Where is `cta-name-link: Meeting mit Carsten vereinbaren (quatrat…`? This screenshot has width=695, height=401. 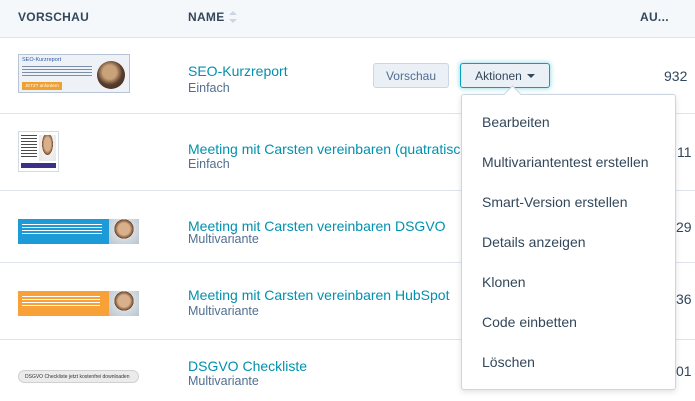
cta-name-link: Meeting mit Carsten vereinbaren (quatrat… is located at coordinates (330, 149).